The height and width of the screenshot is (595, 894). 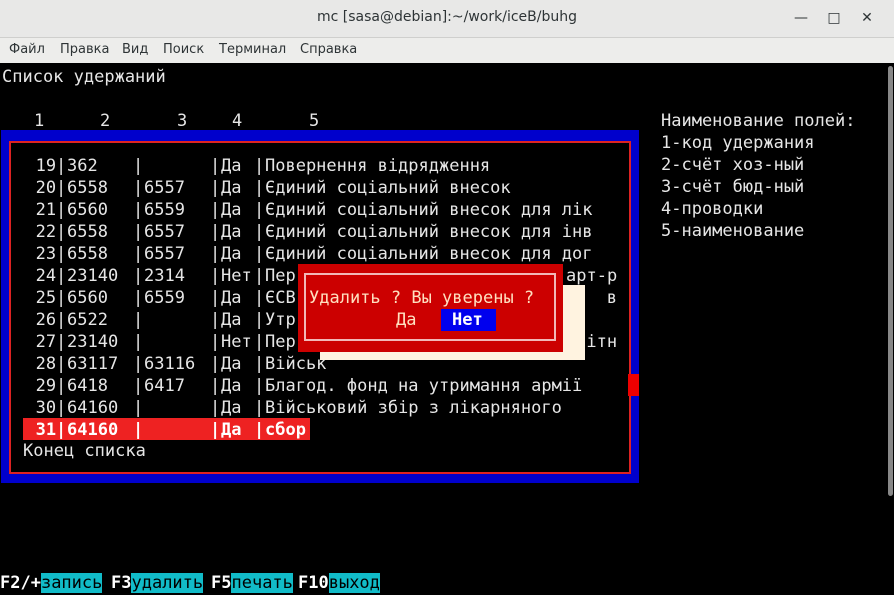 What do you see at coordinates (429, 232) in the screenshot?
I see `row-name: Єдиний соціальний внесок для інв` at bounding box center [429, 232].